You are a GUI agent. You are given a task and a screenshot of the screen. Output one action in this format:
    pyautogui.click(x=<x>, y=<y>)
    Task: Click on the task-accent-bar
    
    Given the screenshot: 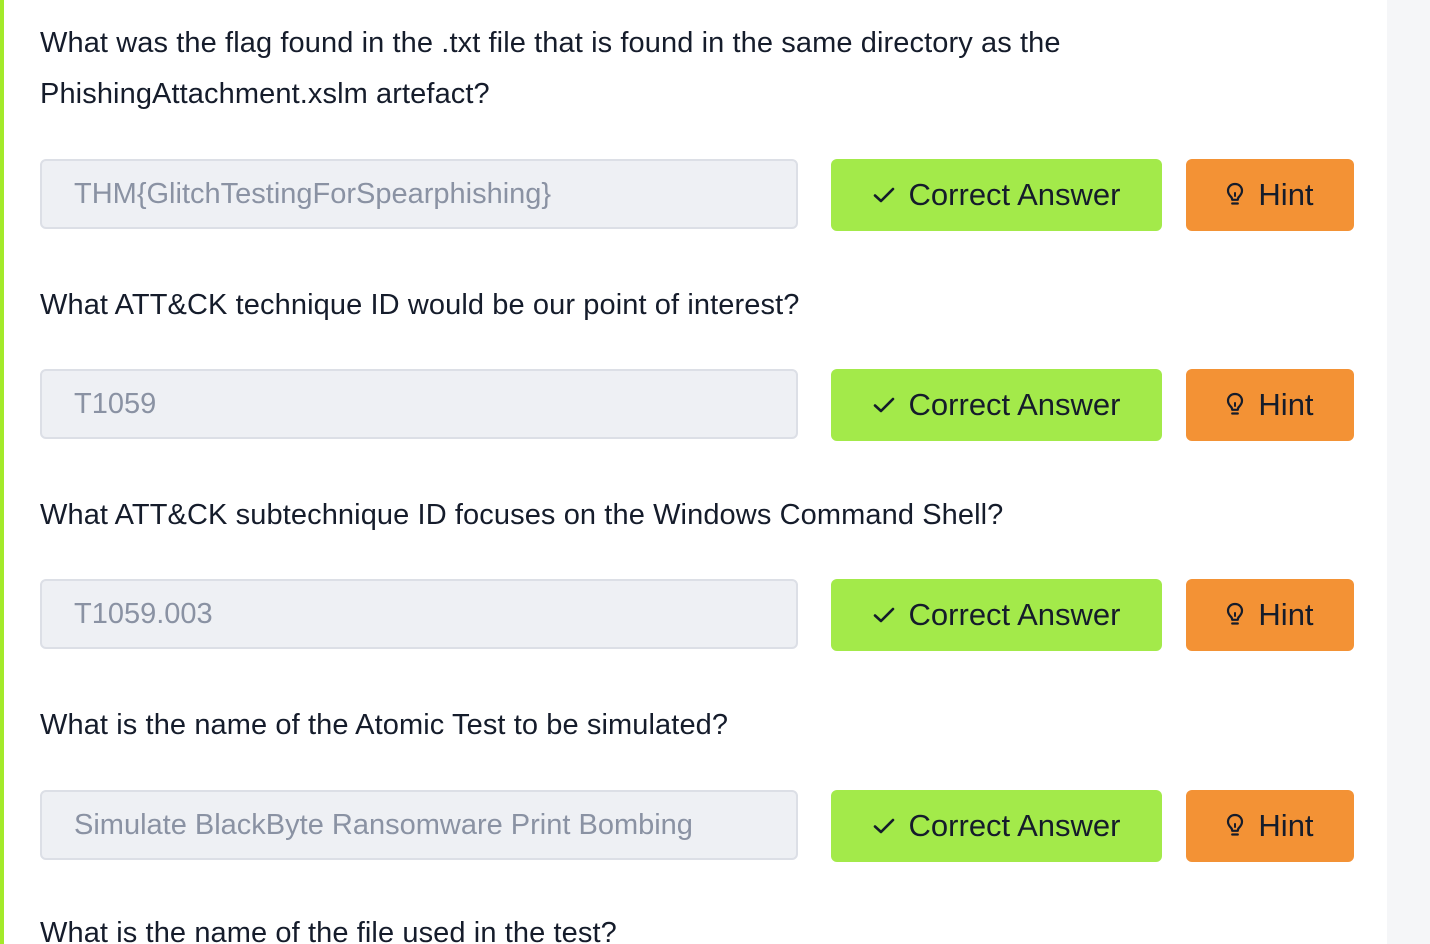 What is the action you would take?
    pyautogui.click(x=2, y=472)
    